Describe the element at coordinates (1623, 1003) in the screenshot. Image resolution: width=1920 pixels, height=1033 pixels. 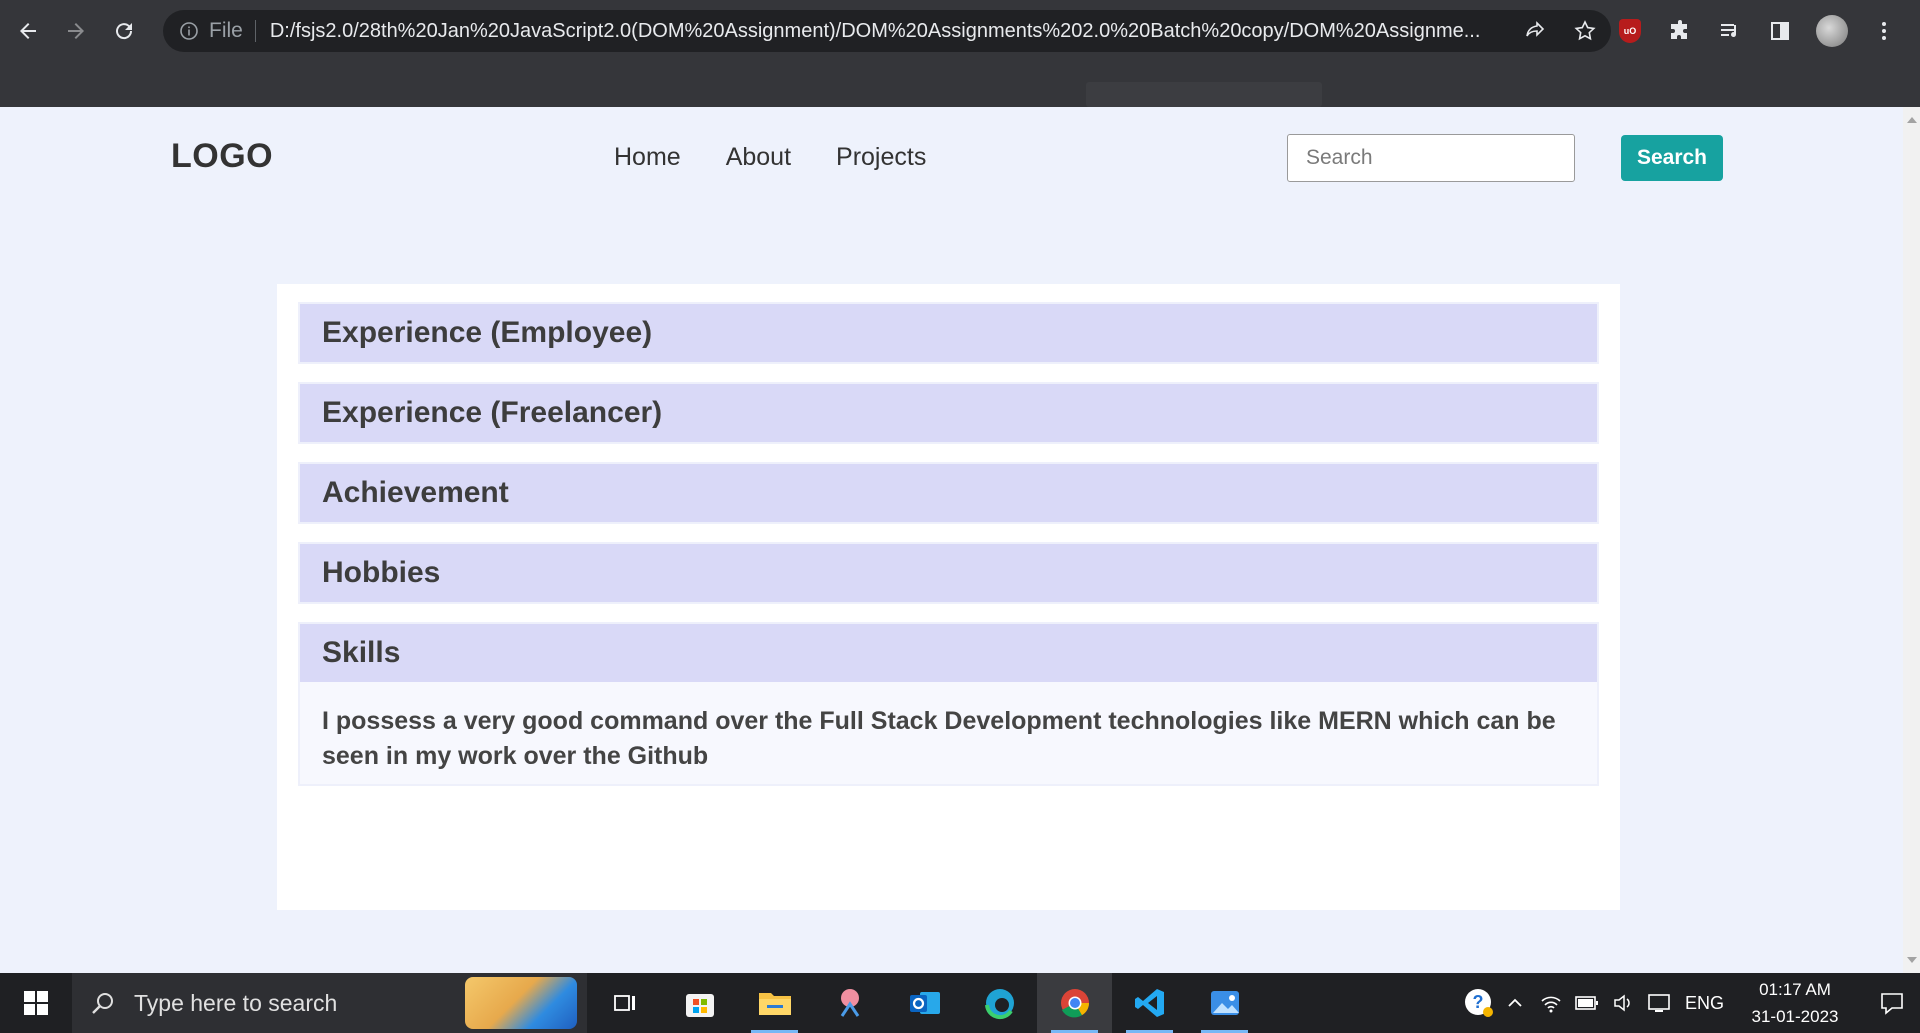
I see `volume-icon` at that location.